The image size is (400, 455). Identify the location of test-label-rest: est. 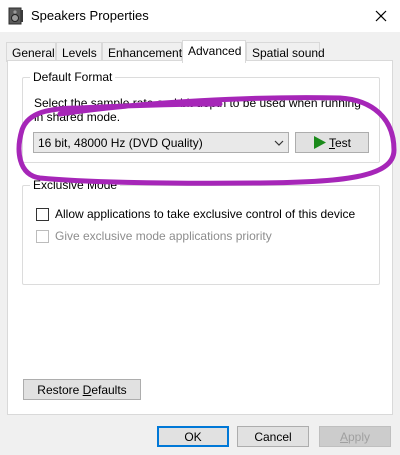
(342, 143).